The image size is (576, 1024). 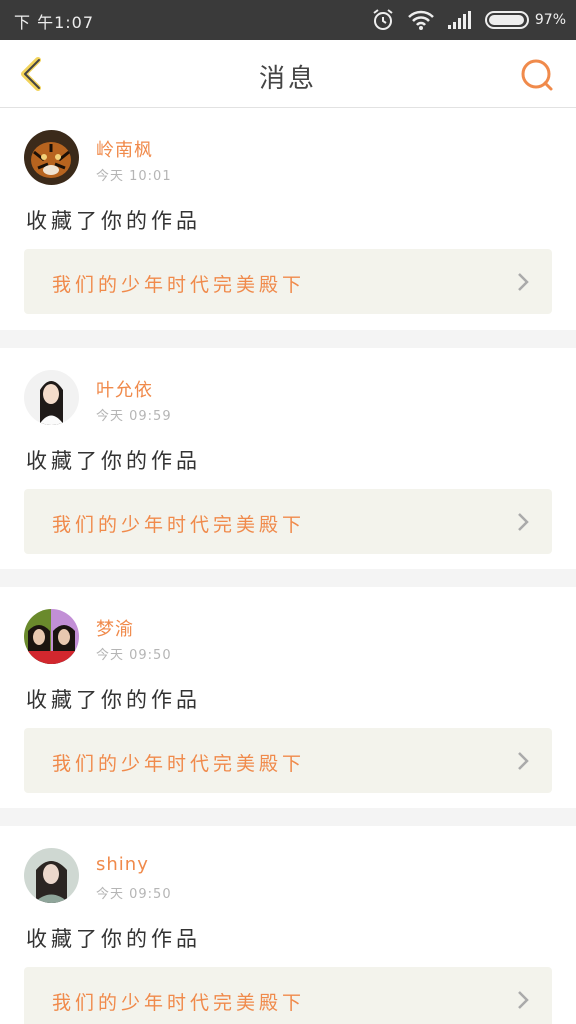 What do you see at coordinates (506, 20) in the screenshot?
I see `battery-icon` at bounding box center [506, 20].